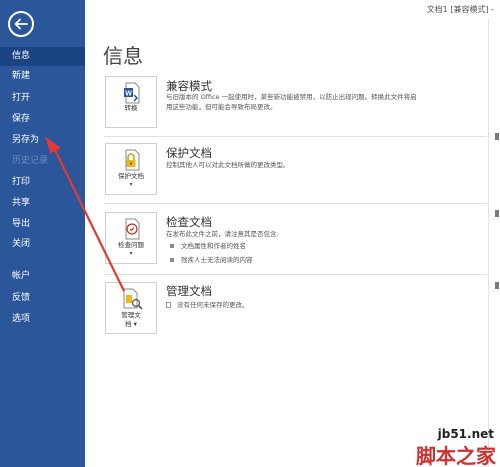 This screenshot has width=500, height=467. Describe the element at coordinates (460, 9) in the screenshot. I see `window-title: 文档1 [兼容模式] -` at that location.